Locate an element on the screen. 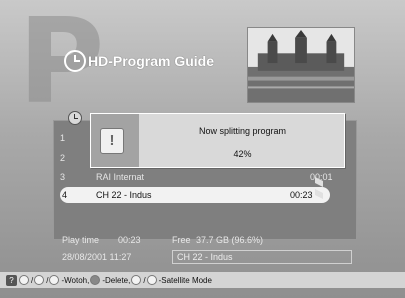 Image resolution: width=405 pixels, height=298 pixels. free-space-value: 37.7 GB (96.6%) is located at coordinates (230, 240).